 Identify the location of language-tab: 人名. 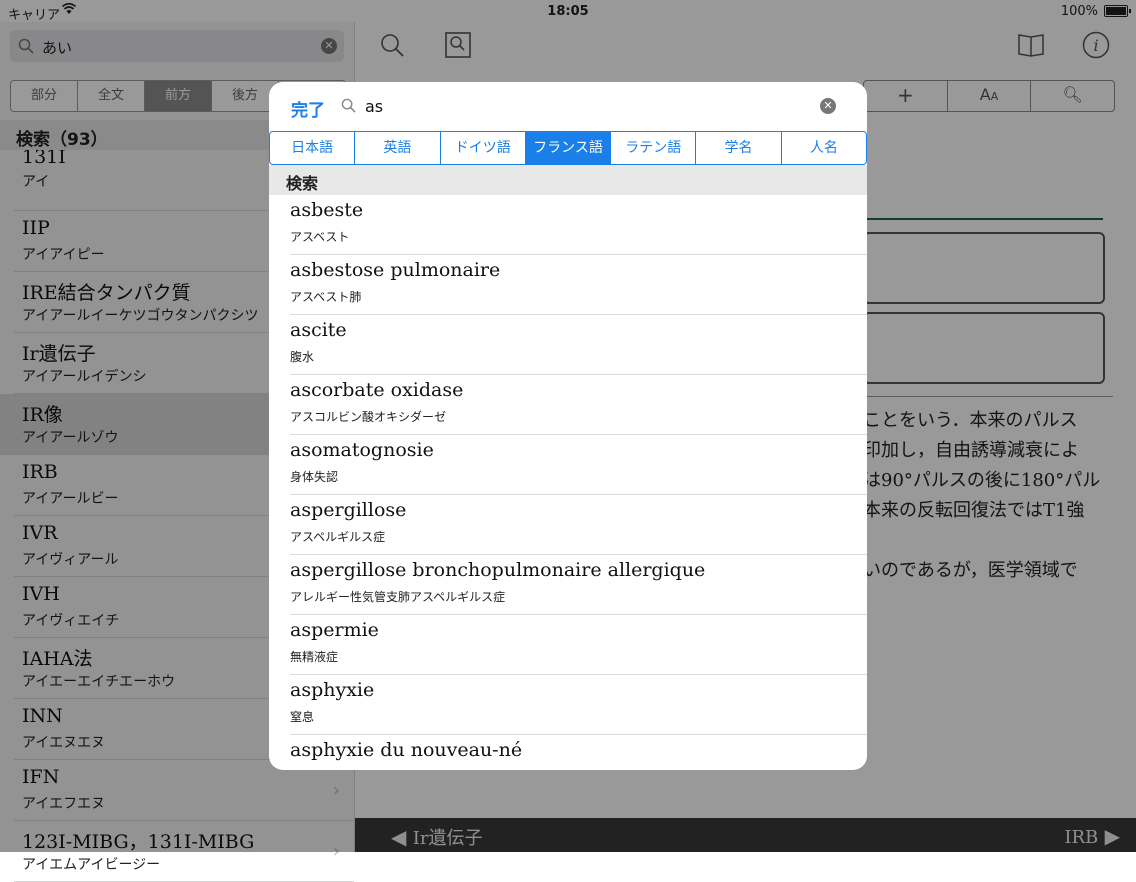
(824, 148).